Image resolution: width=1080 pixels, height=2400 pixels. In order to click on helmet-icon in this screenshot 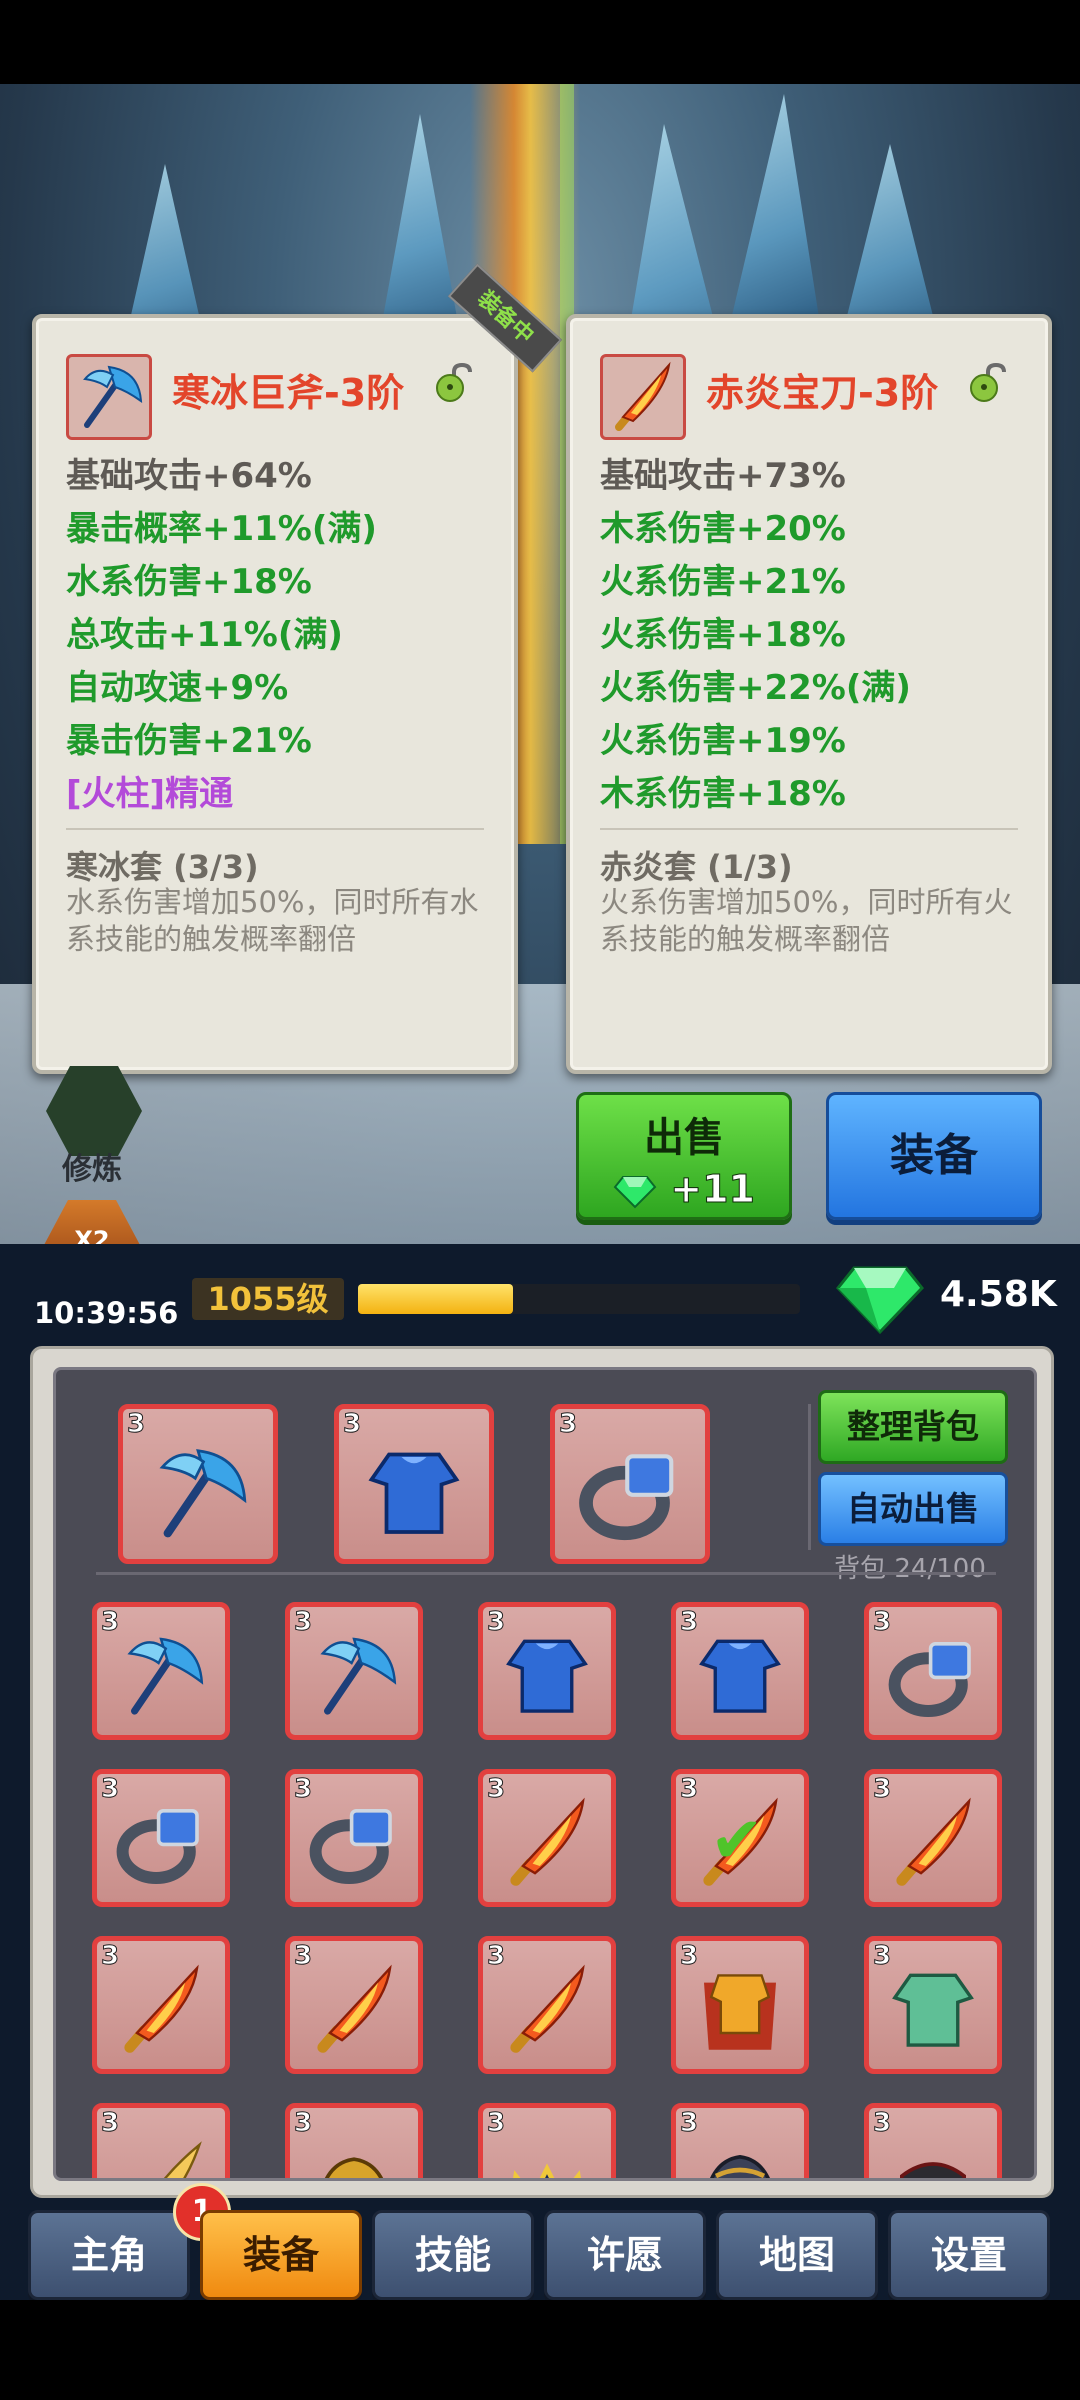, I will do `click(354, 2153)`.